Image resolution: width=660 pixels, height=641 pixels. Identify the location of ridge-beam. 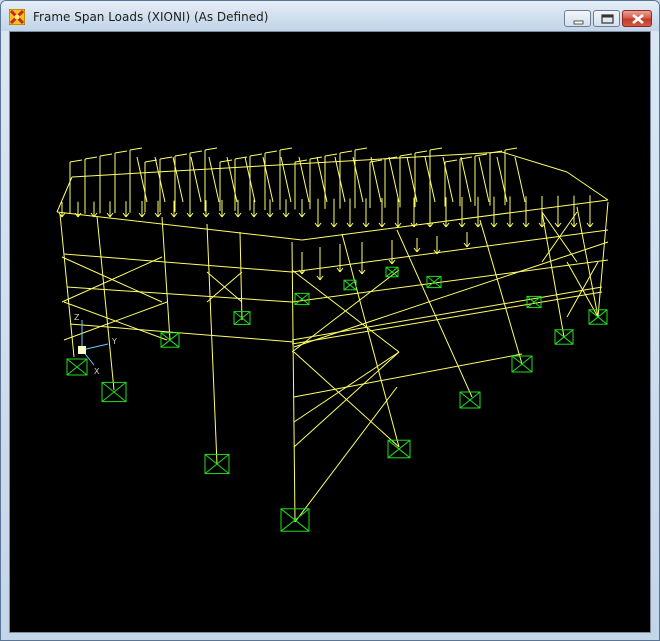
(287, 164).